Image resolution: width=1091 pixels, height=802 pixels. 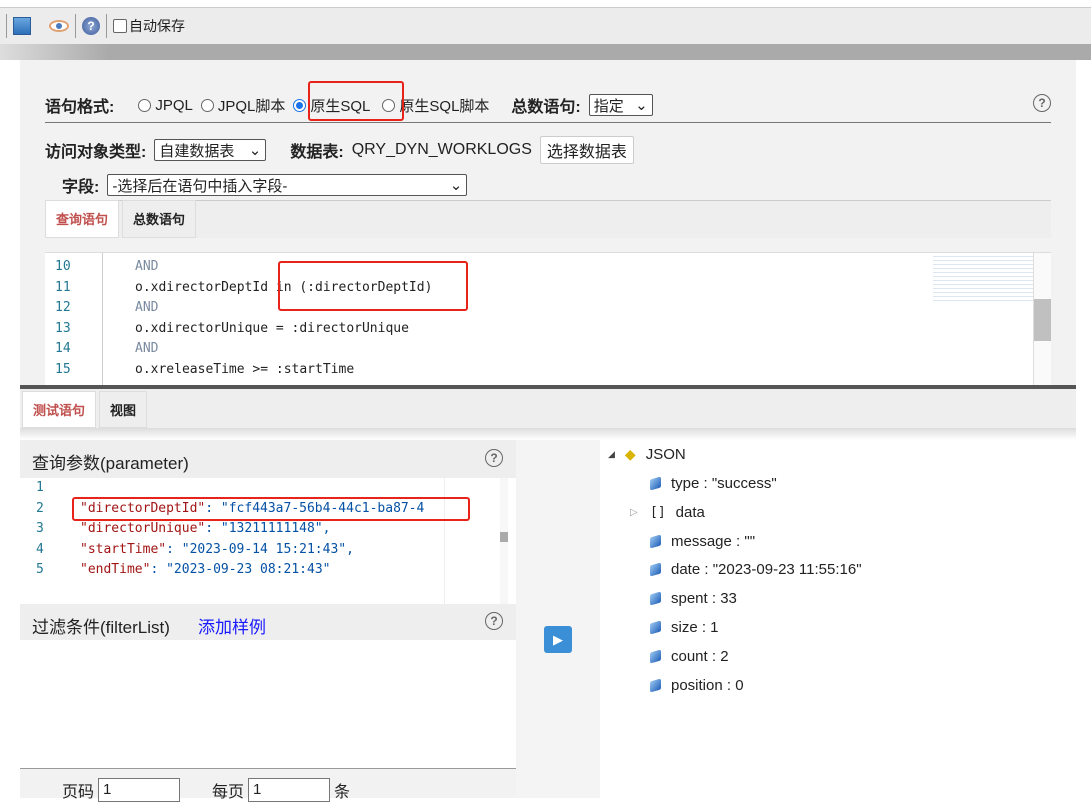 I want to click on tree-item-label: data, so click(x=690, y=512).